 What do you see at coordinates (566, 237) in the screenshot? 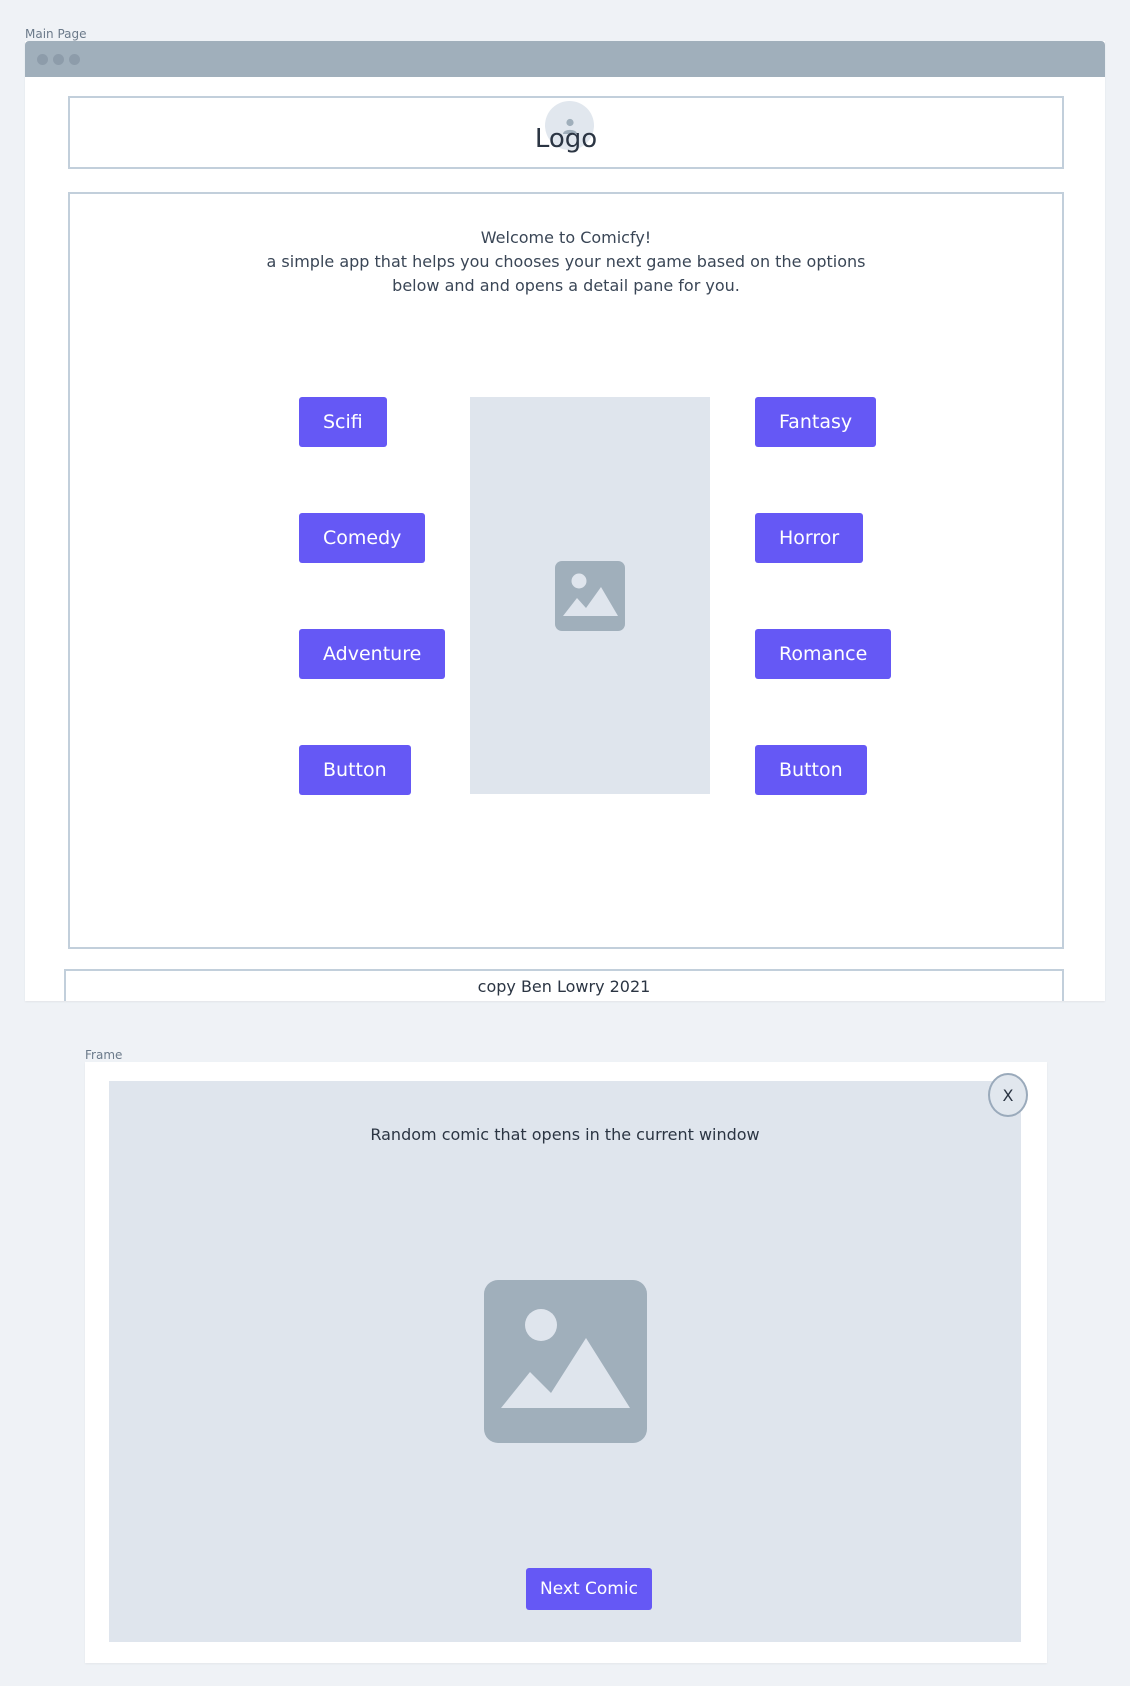
I see `welcome-title: Welcome to Comicfy!` at bounding box center [566, 237].